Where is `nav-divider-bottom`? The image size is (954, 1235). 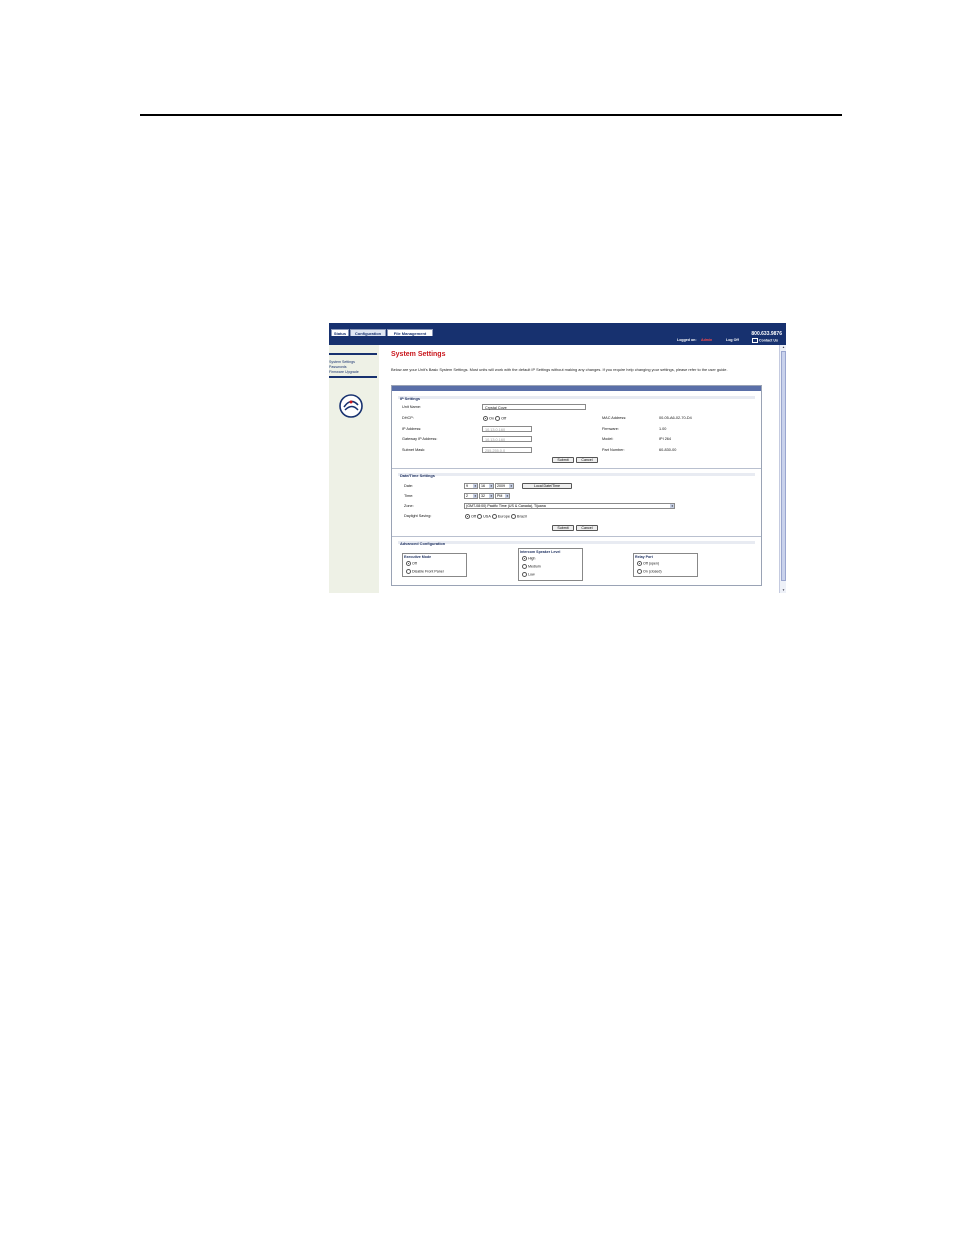
nav-divider-bottom is located at coordinates (353, 377).